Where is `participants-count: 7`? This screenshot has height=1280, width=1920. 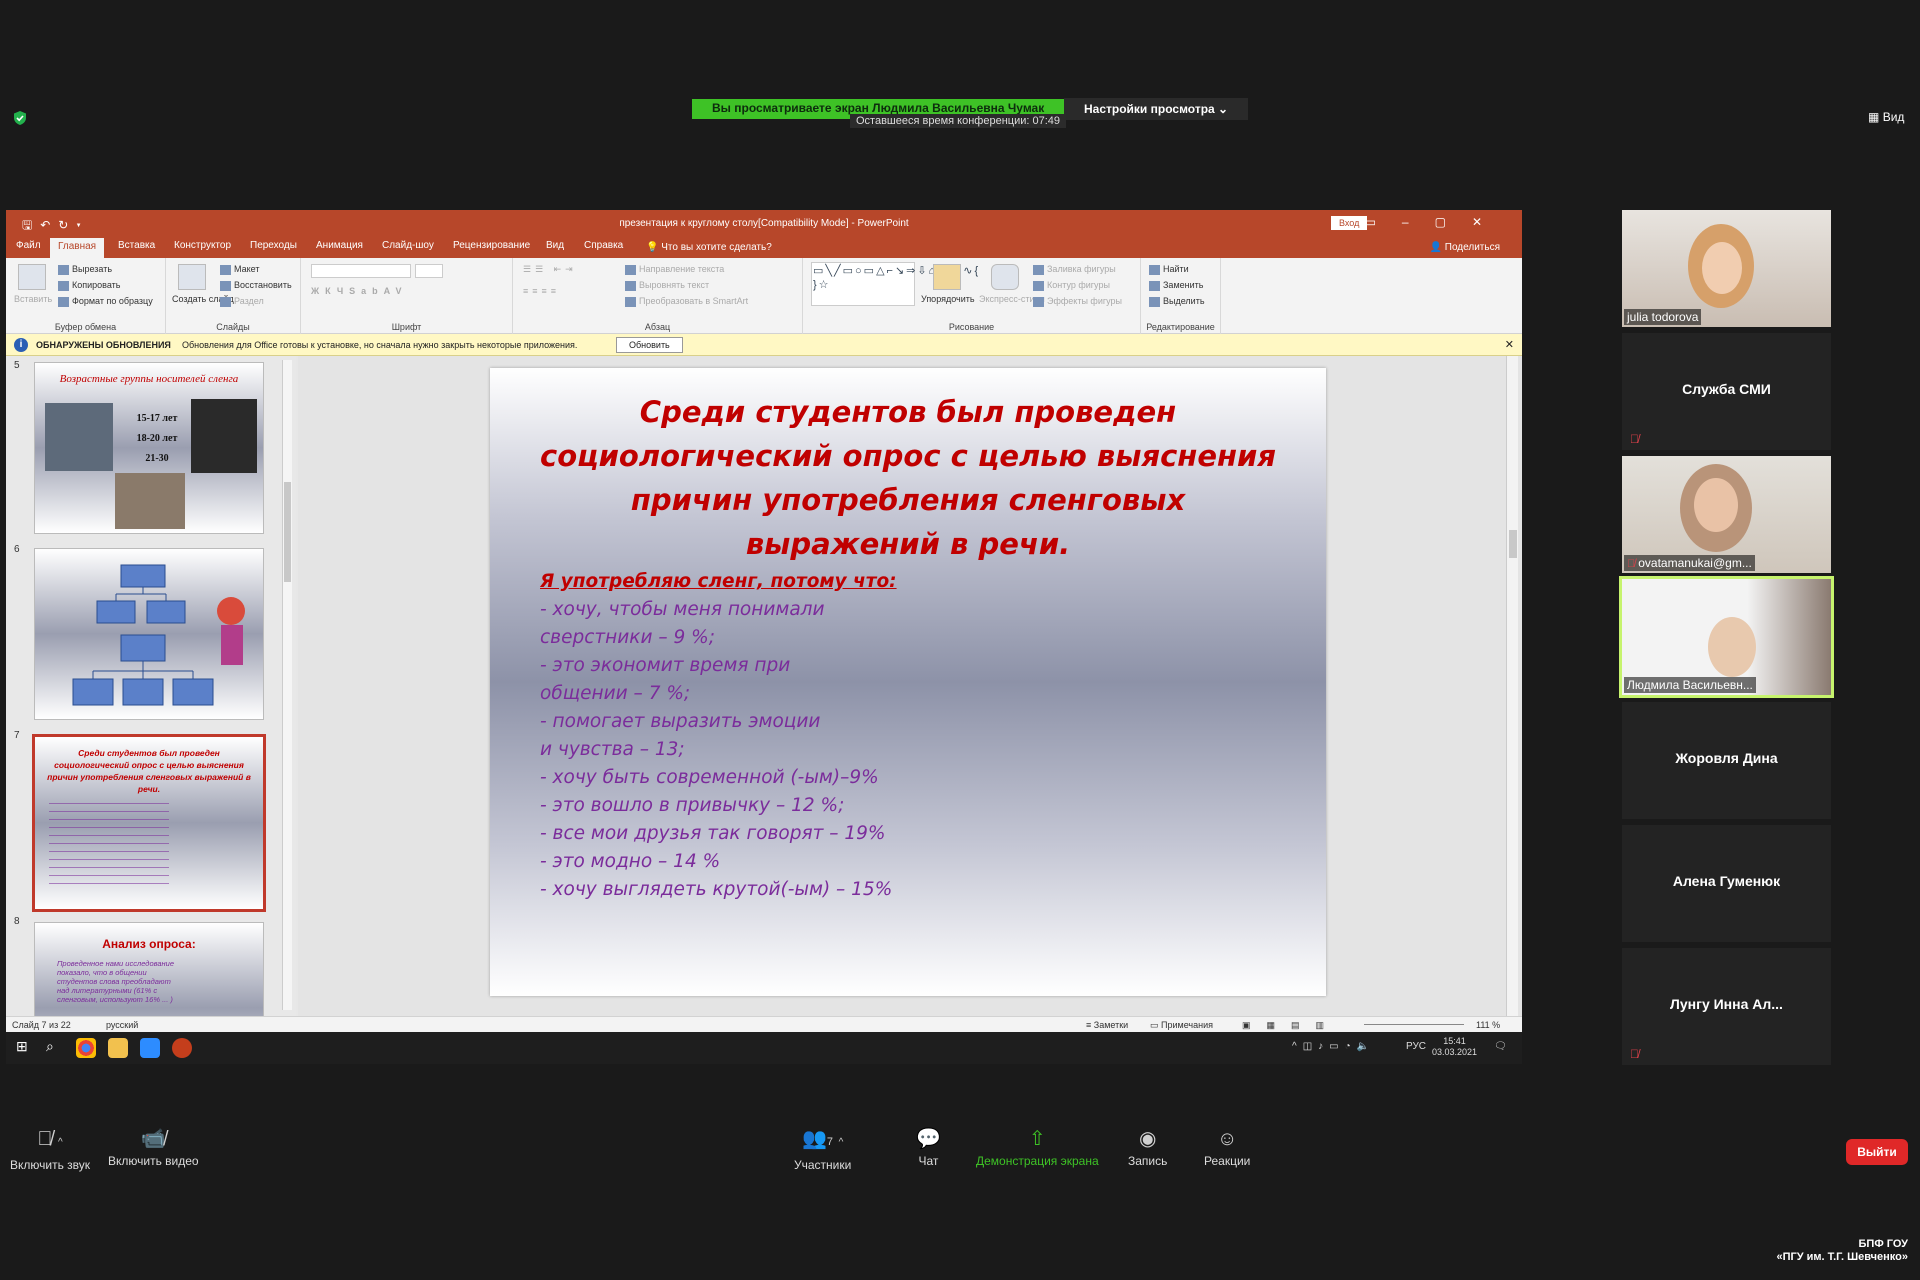
participants-count: 7 is located at coordinates (830, 1142).